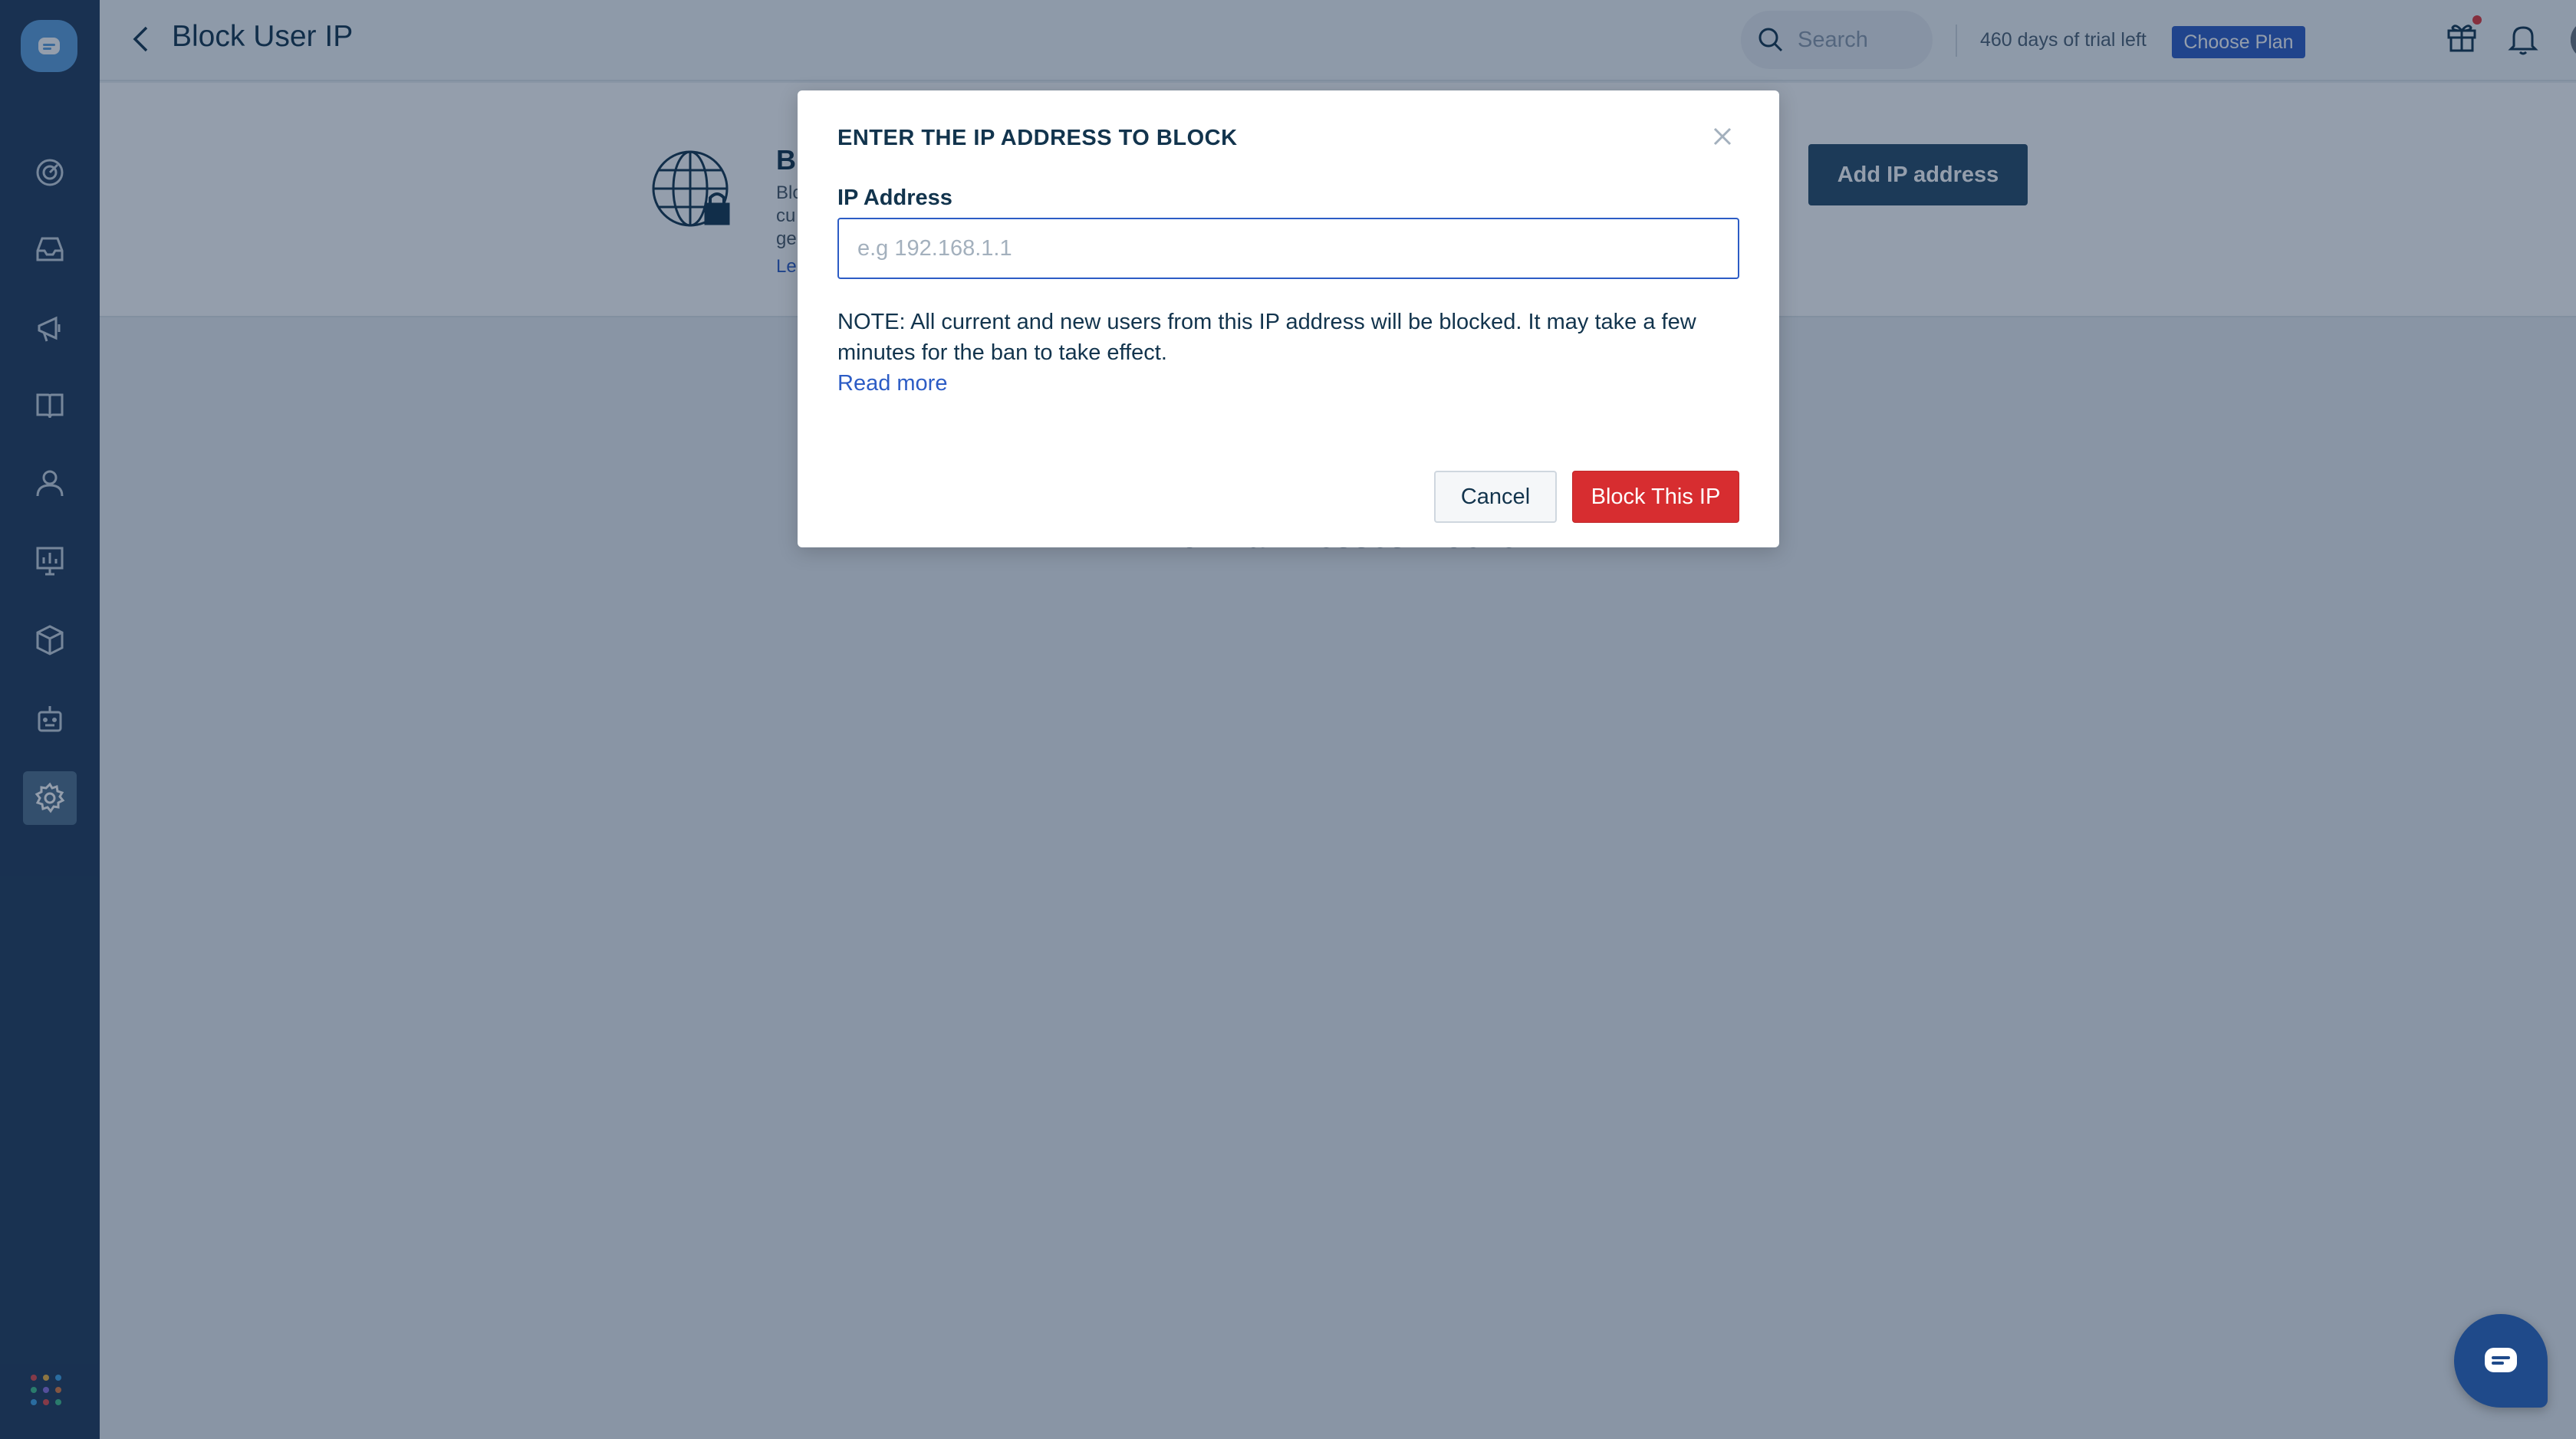 Image resolution: width=2576 pixels, height=1439 pixels. Describe the element at coordinates (1495, 497) in the screenshot. I see `cancel-button: Cancel` at that location.